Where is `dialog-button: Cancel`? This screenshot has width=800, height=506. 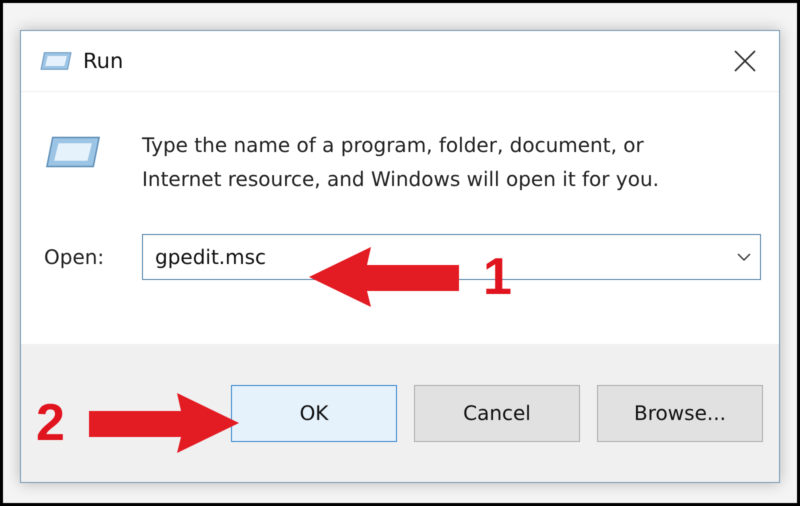
dialog-button: Cancel is located at coordinates (497, 413).